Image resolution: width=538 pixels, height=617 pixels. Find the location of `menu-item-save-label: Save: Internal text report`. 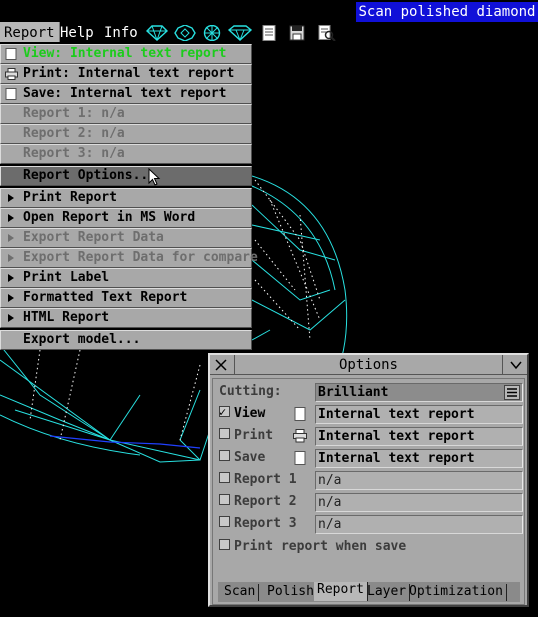

menu-item-save-label: Save: Internal text report is located at coordinates (125, 93).